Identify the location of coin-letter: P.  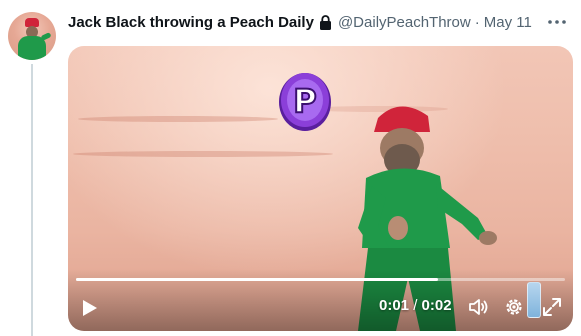
(304, 101).